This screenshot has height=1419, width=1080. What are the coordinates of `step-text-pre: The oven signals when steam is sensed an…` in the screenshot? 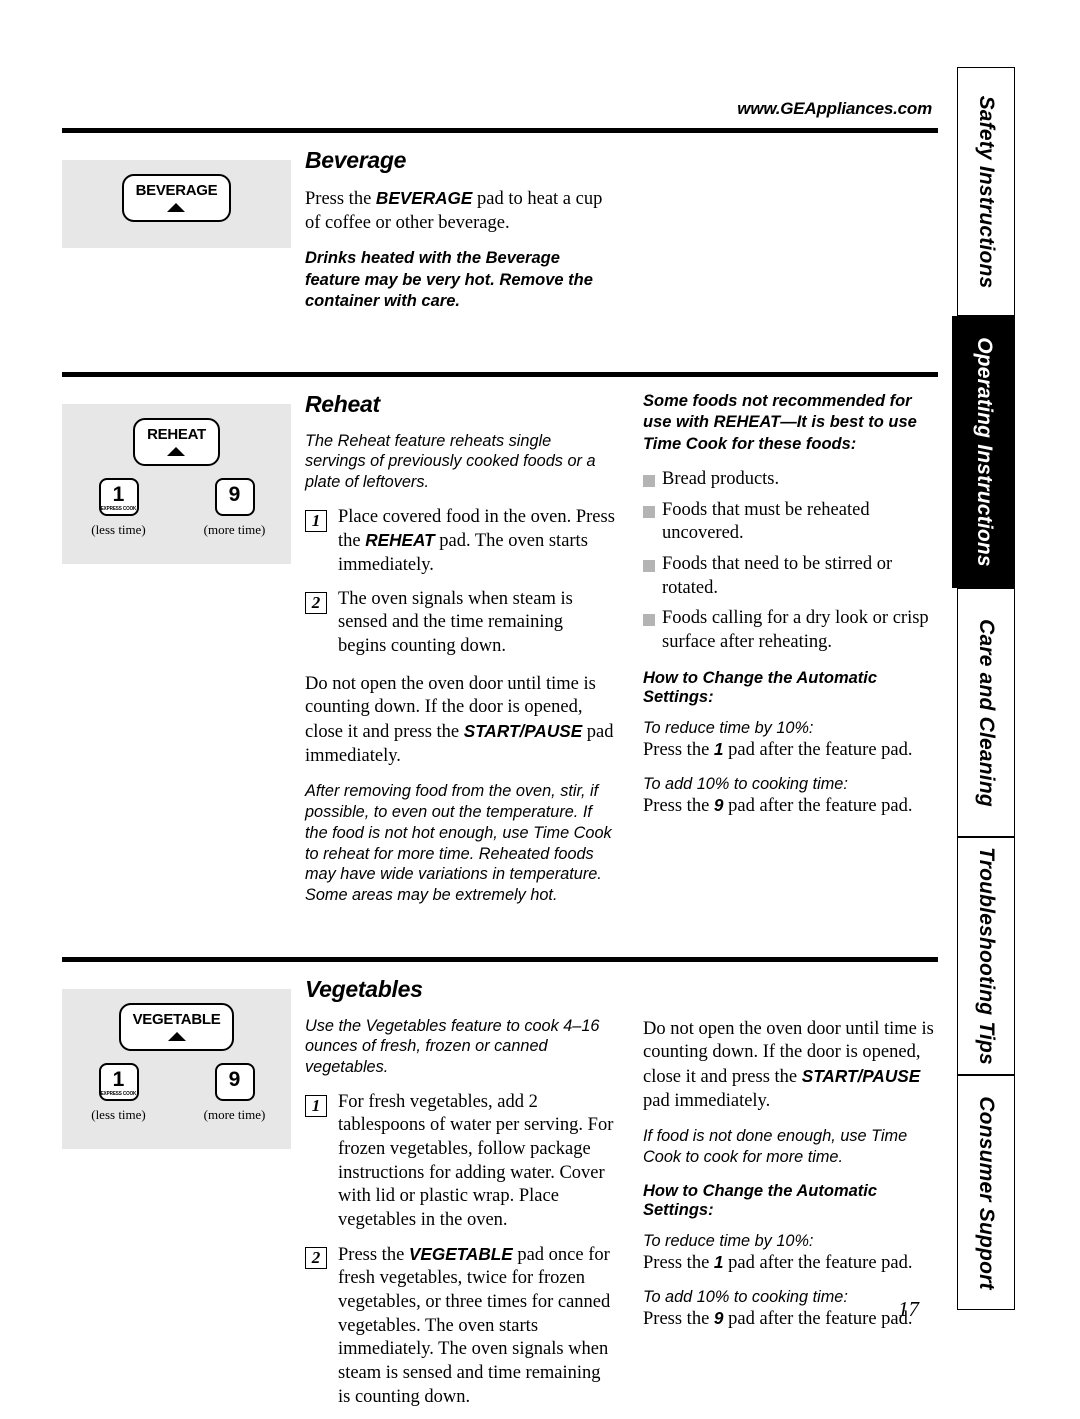 It's located at (455, 622).